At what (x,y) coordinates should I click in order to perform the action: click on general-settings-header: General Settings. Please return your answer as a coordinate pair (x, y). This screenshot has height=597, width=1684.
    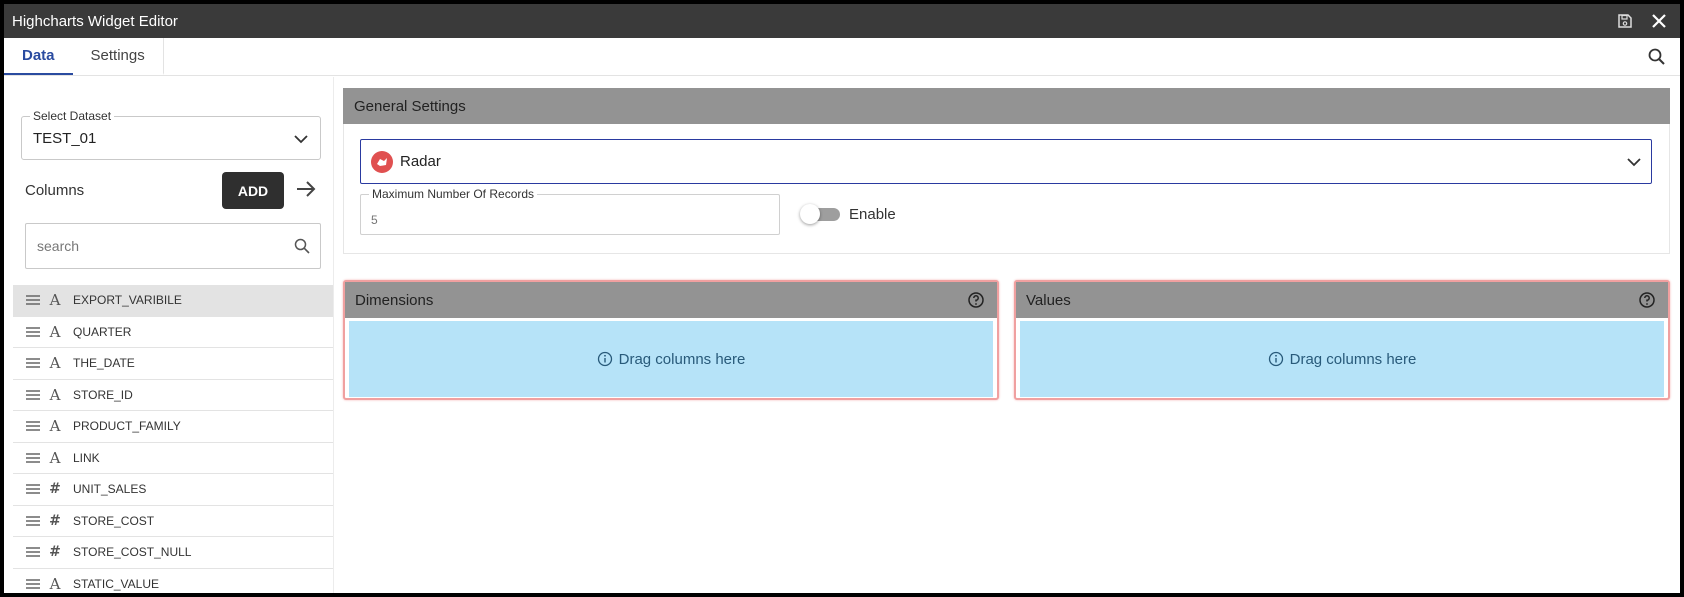
    Looking at the image, I should click on (1006, 106).